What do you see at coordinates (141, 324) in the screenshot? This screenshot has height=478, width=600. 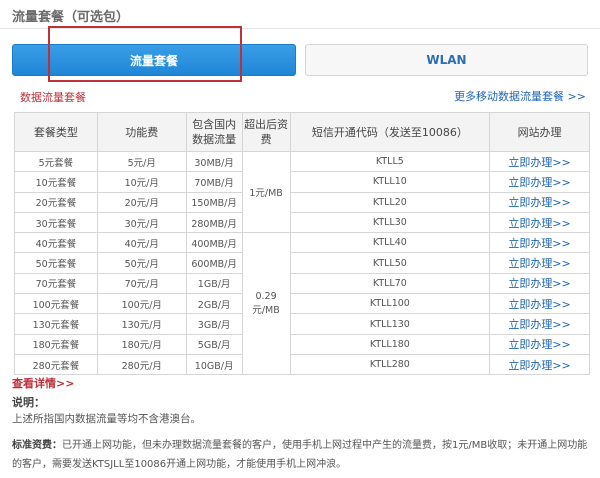 I see `cell-fee: 130元/月` at bounding box center [141, 324].